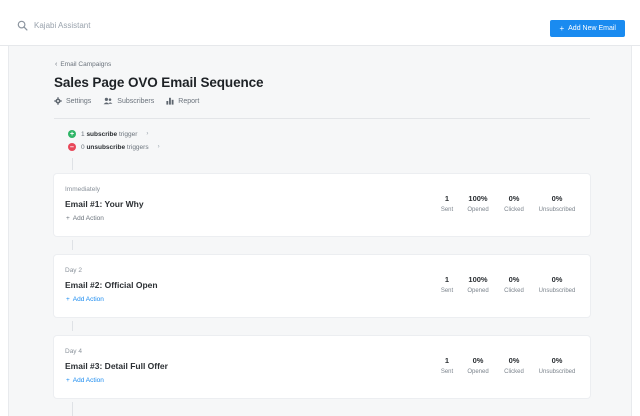  What do you see at coordinates (104, 204) in the screenshot?
I see `email-title: Email #1: Your Why` at bounding box center [104, 204].